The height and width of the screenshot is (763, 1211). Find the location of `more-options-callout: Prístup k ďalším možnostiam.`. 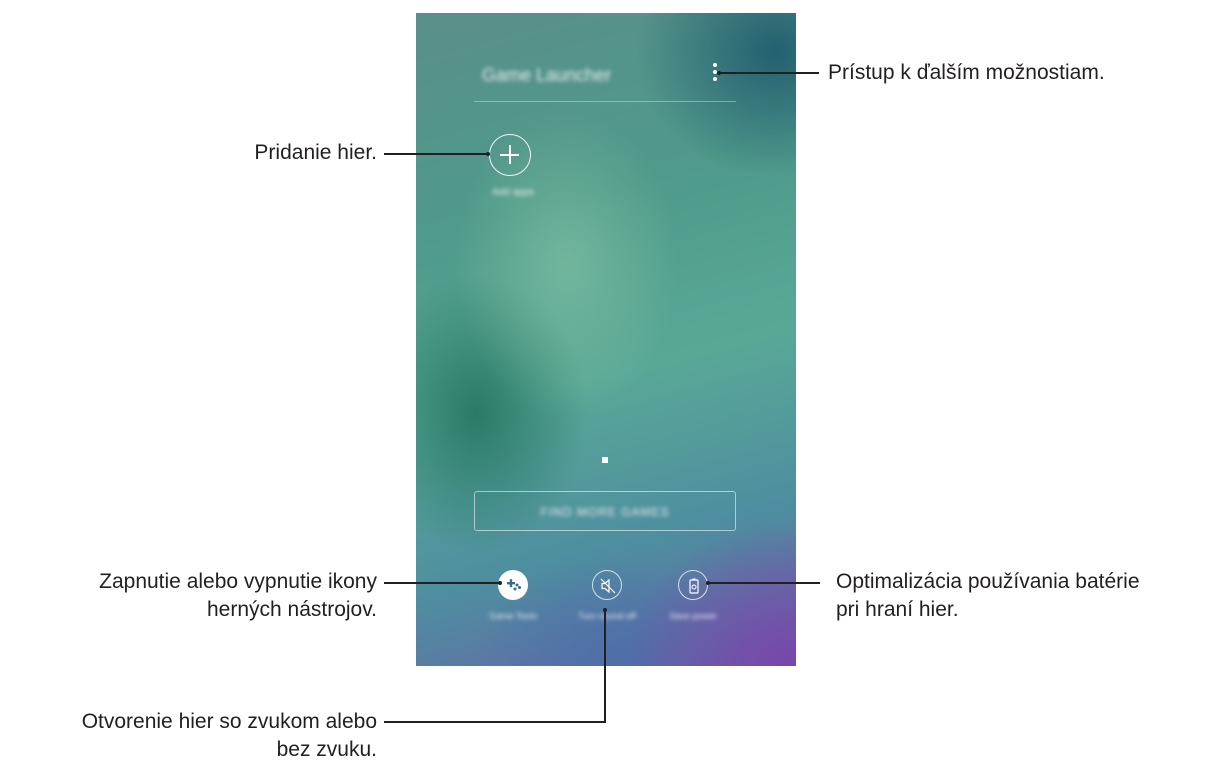

more-options-callout: Prístup k ďalším možnostiam. is located at coordinates (966, 72).